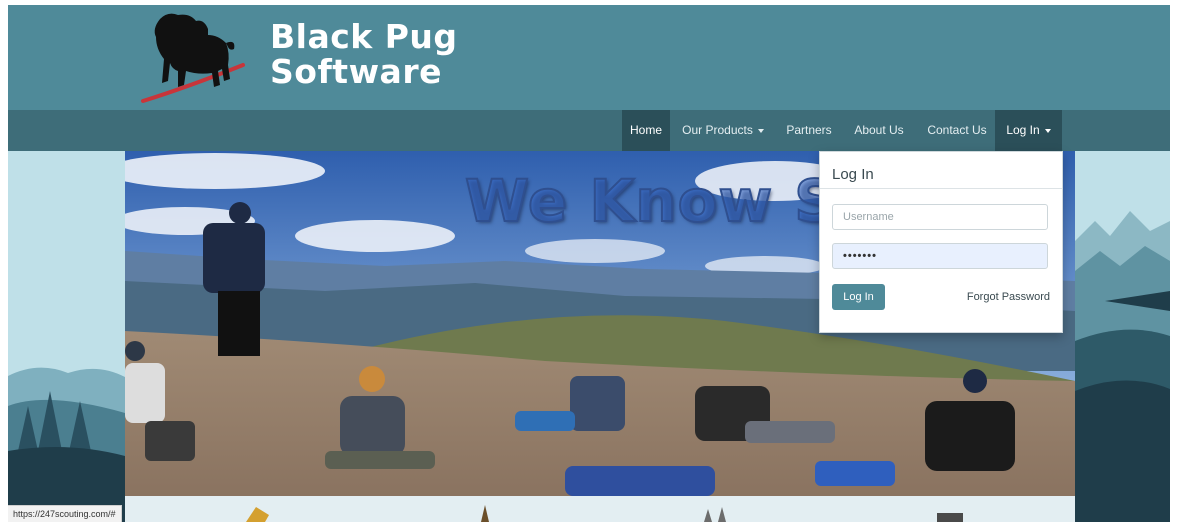 The width and height of the screenshot is (1179, 522). I want to click on nav-our-products: Our Products, so click(723, 130).